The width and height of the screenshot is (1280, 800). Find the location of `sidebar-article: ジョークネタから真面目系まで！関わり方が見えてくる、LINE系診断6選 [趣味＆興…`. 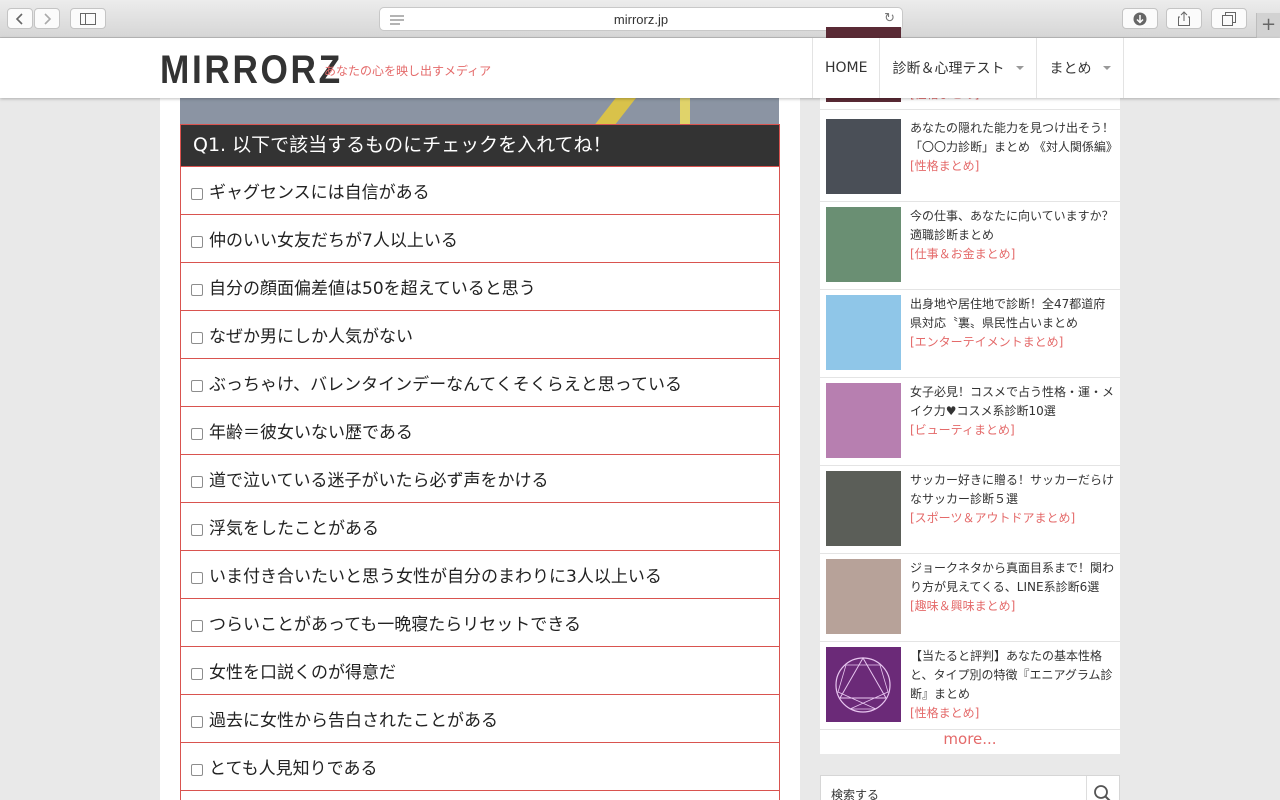

sidebar-article: ジョークネタから真面目系まで！関わり方が見えてくる、LINE系診断6選 [趣味＆興… is located at coordinates (970, 598).